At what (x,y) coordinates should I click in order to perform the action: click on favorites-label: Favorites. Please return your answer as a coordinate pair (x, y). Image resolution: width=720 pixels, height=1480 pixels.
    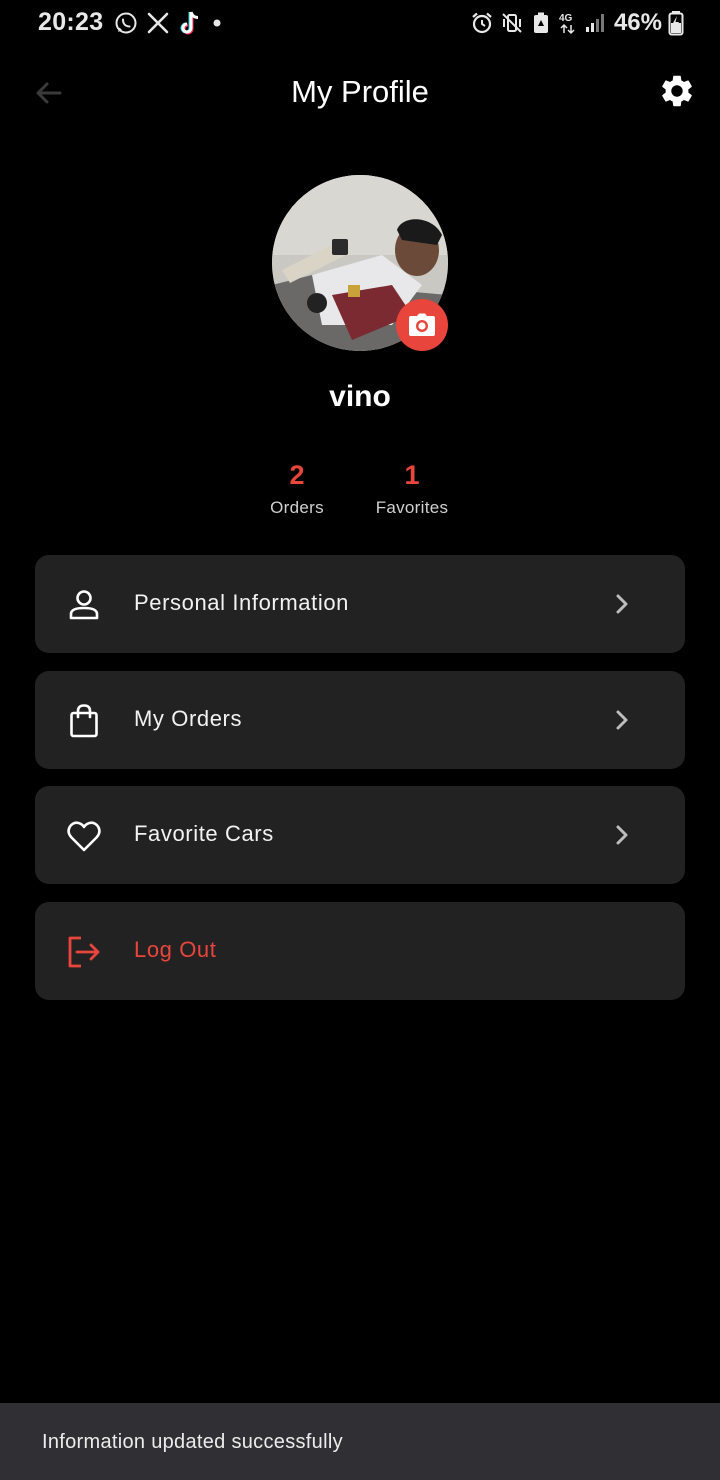
    Looking at the image, I should click on (412, 507).